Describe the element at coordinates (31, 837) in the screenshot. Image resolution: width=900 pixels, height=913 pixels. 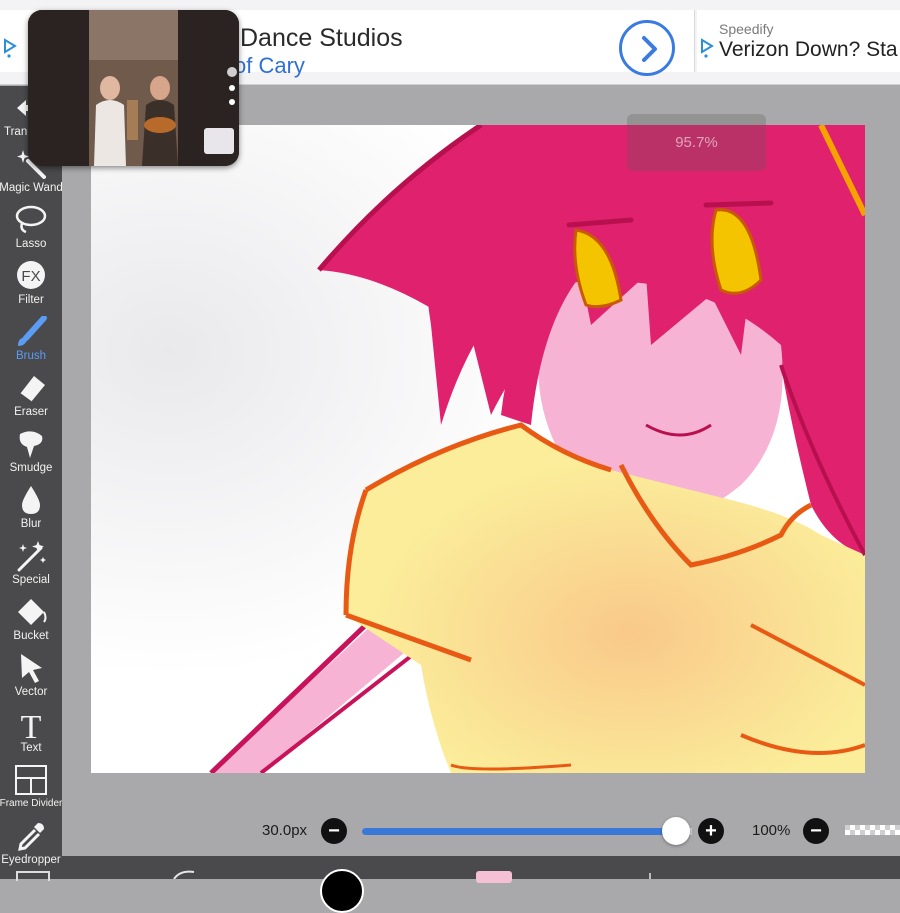
I see `eyedropper-icon` at that location.